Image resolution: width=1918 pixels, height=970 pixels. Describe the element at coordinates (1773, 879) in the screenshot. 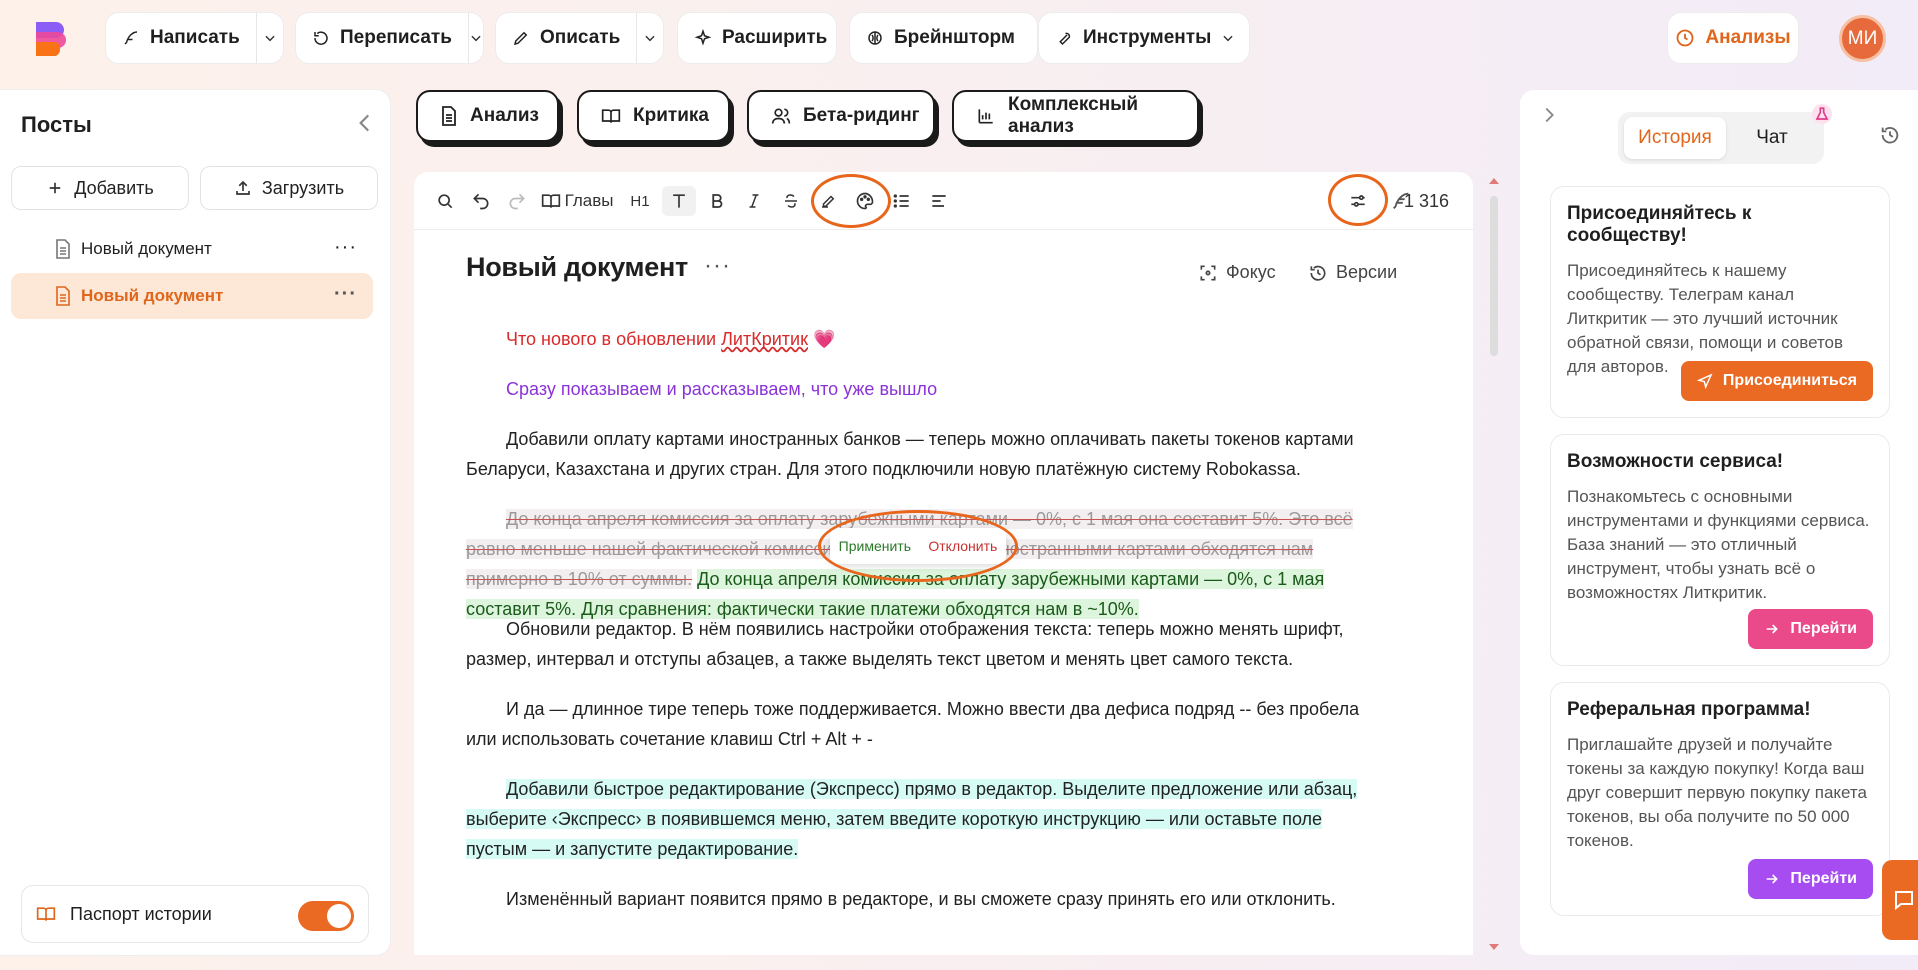

I see `arrow-right-icon` at that location.